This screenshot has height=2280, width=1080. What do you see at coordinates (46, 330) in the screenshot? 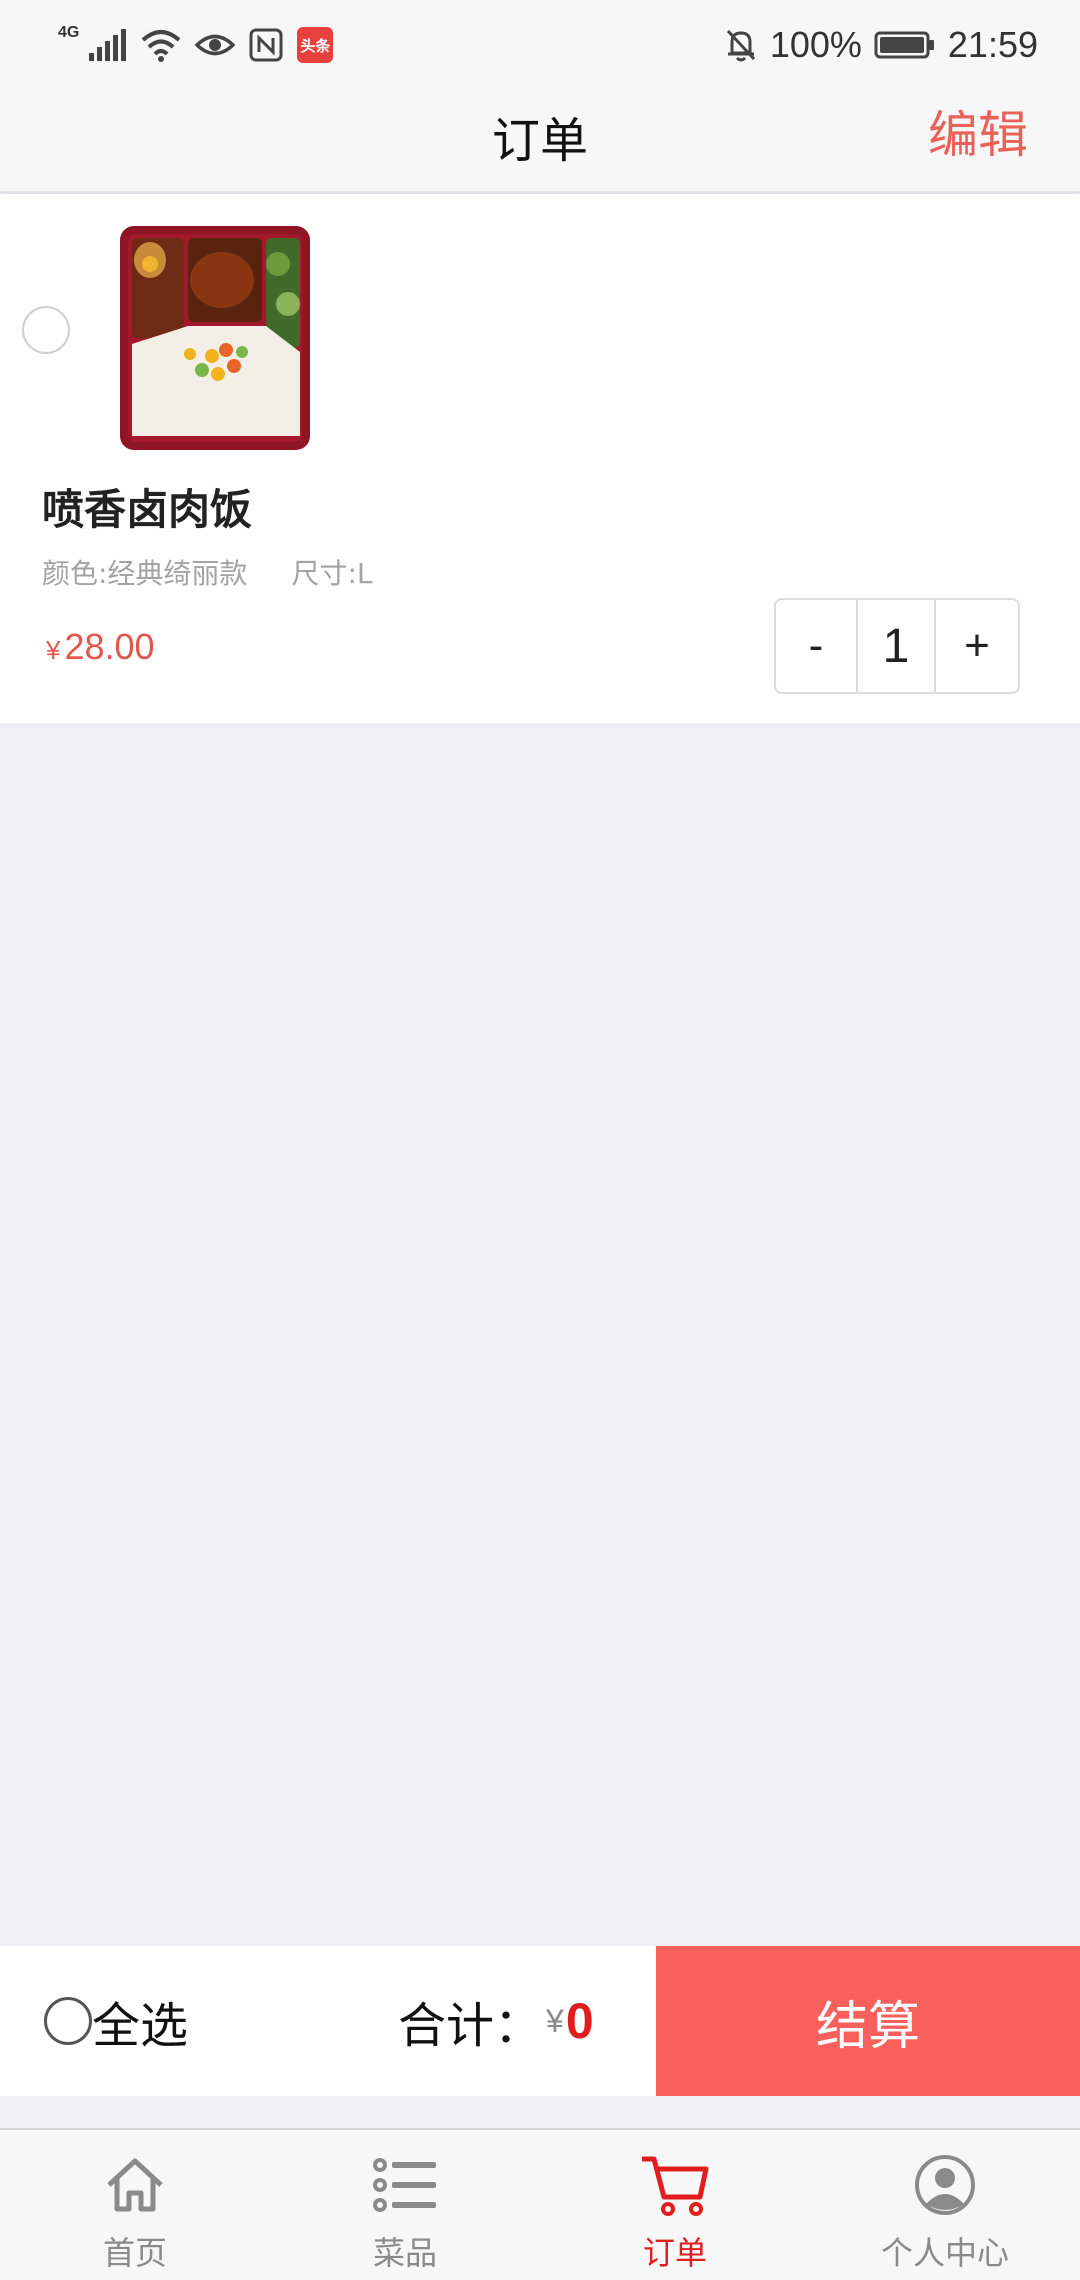
I see `item-select-radio` at bounding box center [46, 330].